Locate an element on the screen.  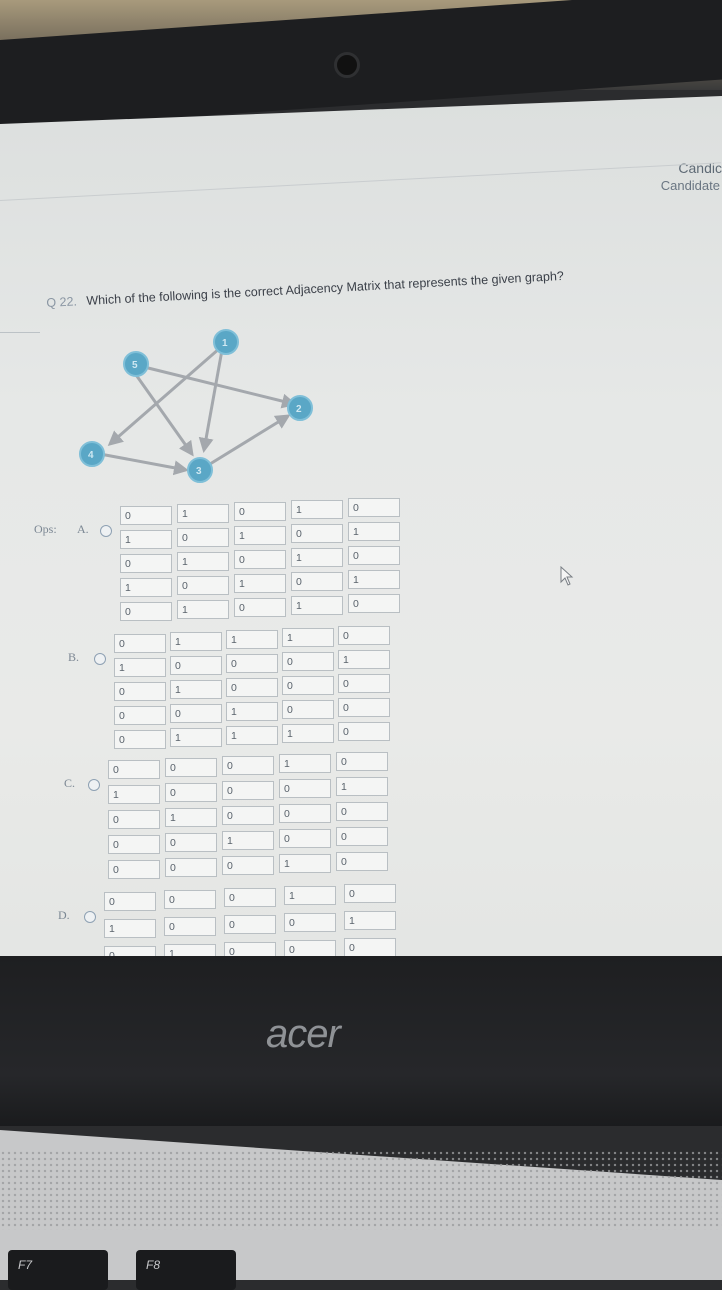
graph-node-3: 3 is located at coordinates (200, 470).